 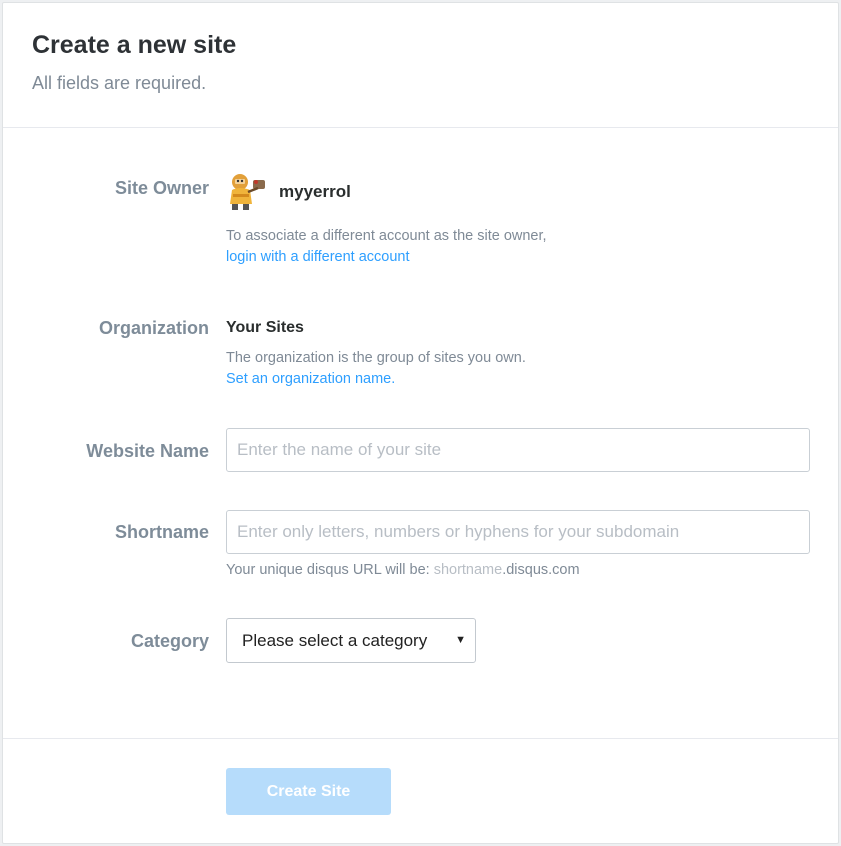 What do you see at coordinates (265, 327) in the screenshot?
I see `organization-name: Your Sites` at bounding box center [265, 327].